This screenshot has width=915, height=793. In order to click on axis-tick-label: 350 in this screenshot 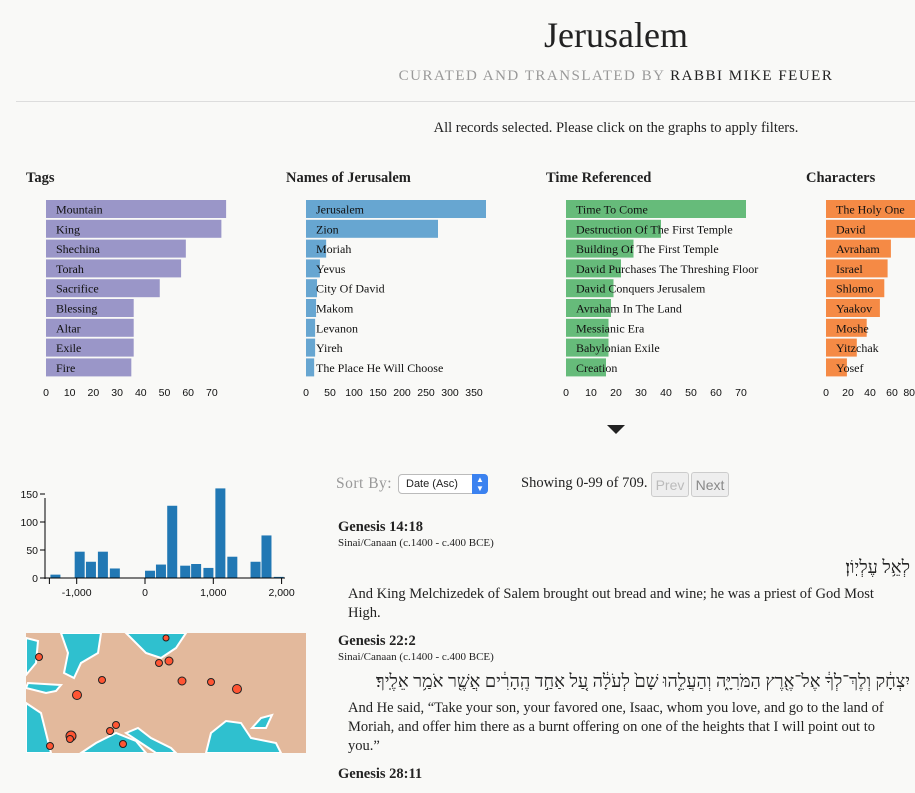, I will do `click(474, 393)`.